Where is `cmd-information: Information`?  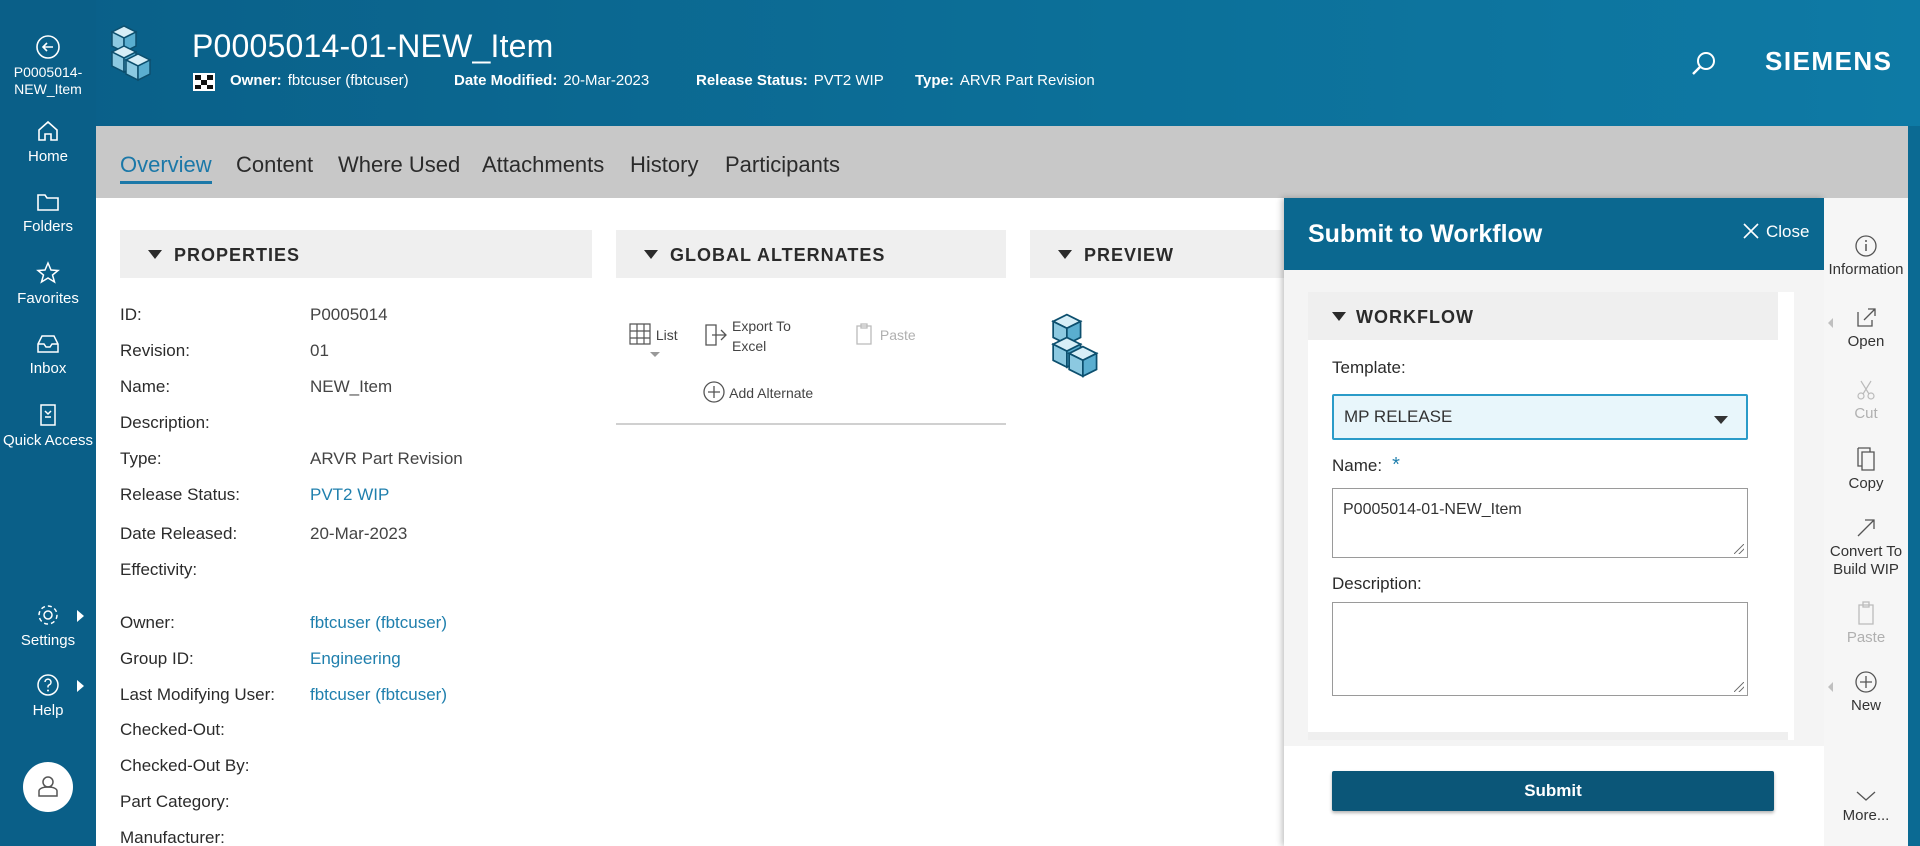 cmd-information: Information is located at coordinates (1866, 256).